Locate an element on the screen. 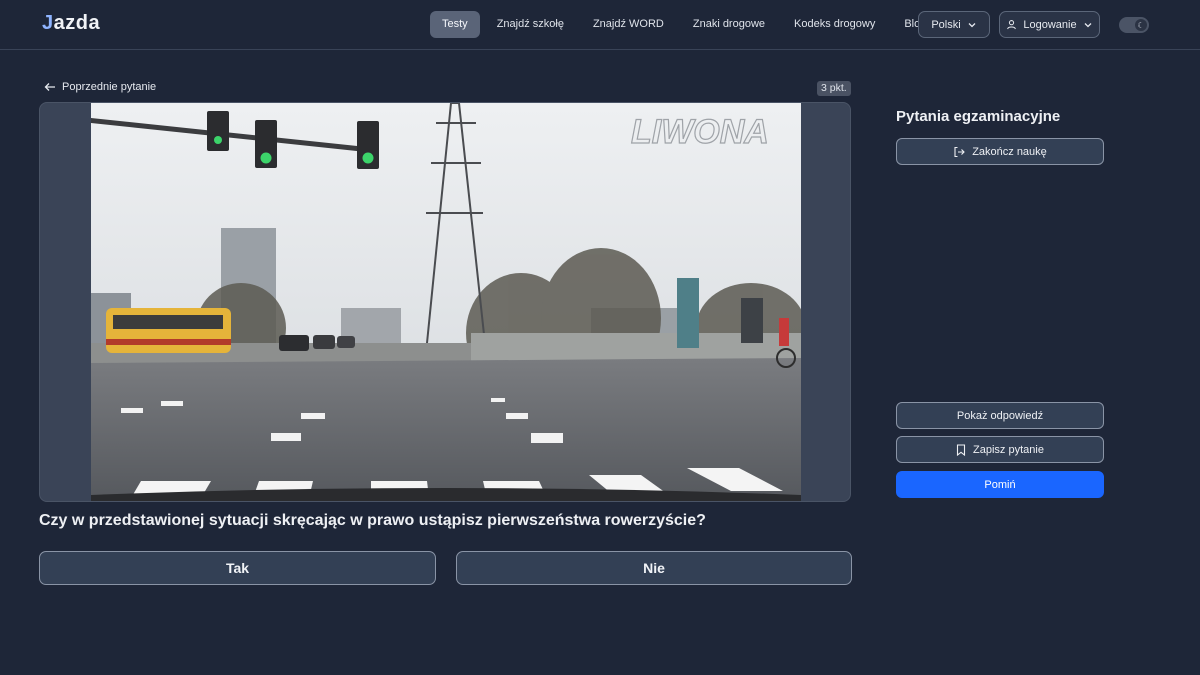 This screenshot has width=1200, height=675. login-button: Logowanie is located at coordinates (1049, 24).